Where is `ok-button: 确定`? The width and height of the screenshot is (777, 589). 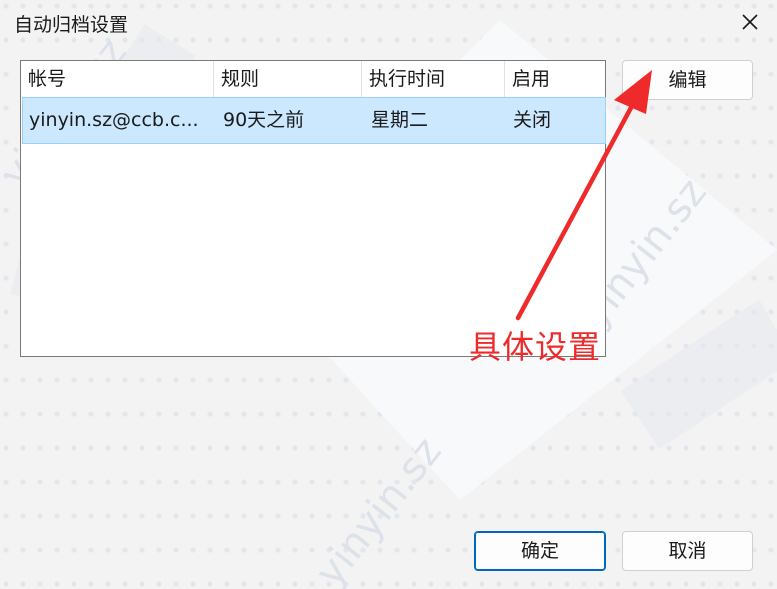
ok-button: 确定 is located at coordinates (540, 551).